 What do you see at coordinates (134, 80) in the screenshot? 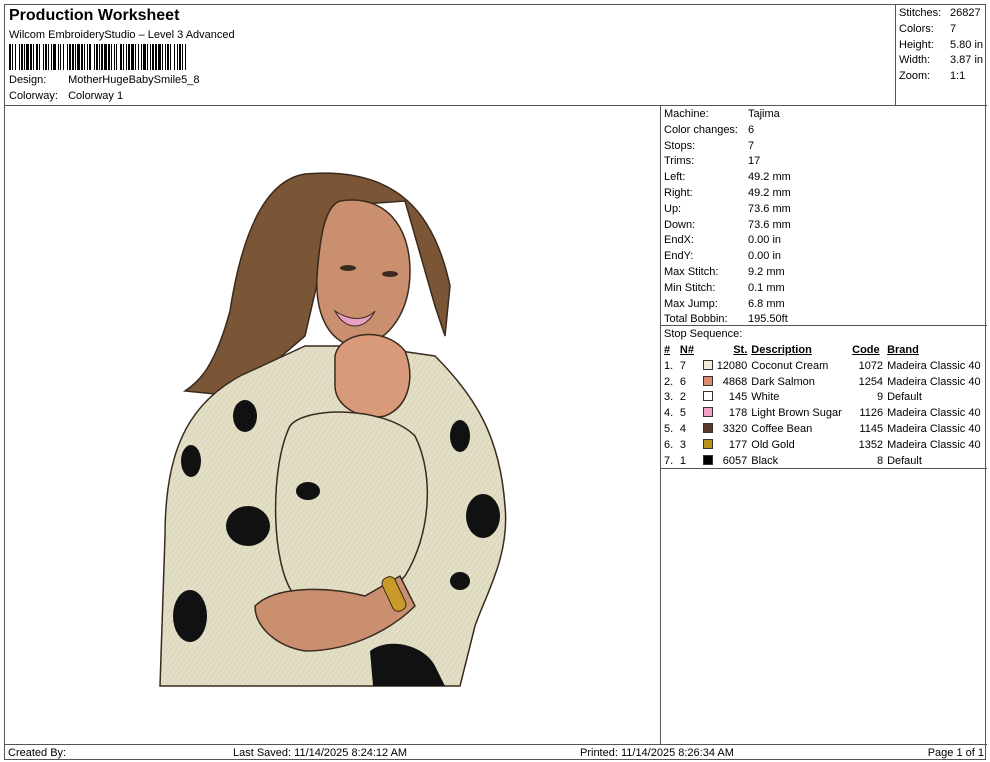
I see `design-value: MotherHugeBabySmile5_8` at bounding box center [134, 80].